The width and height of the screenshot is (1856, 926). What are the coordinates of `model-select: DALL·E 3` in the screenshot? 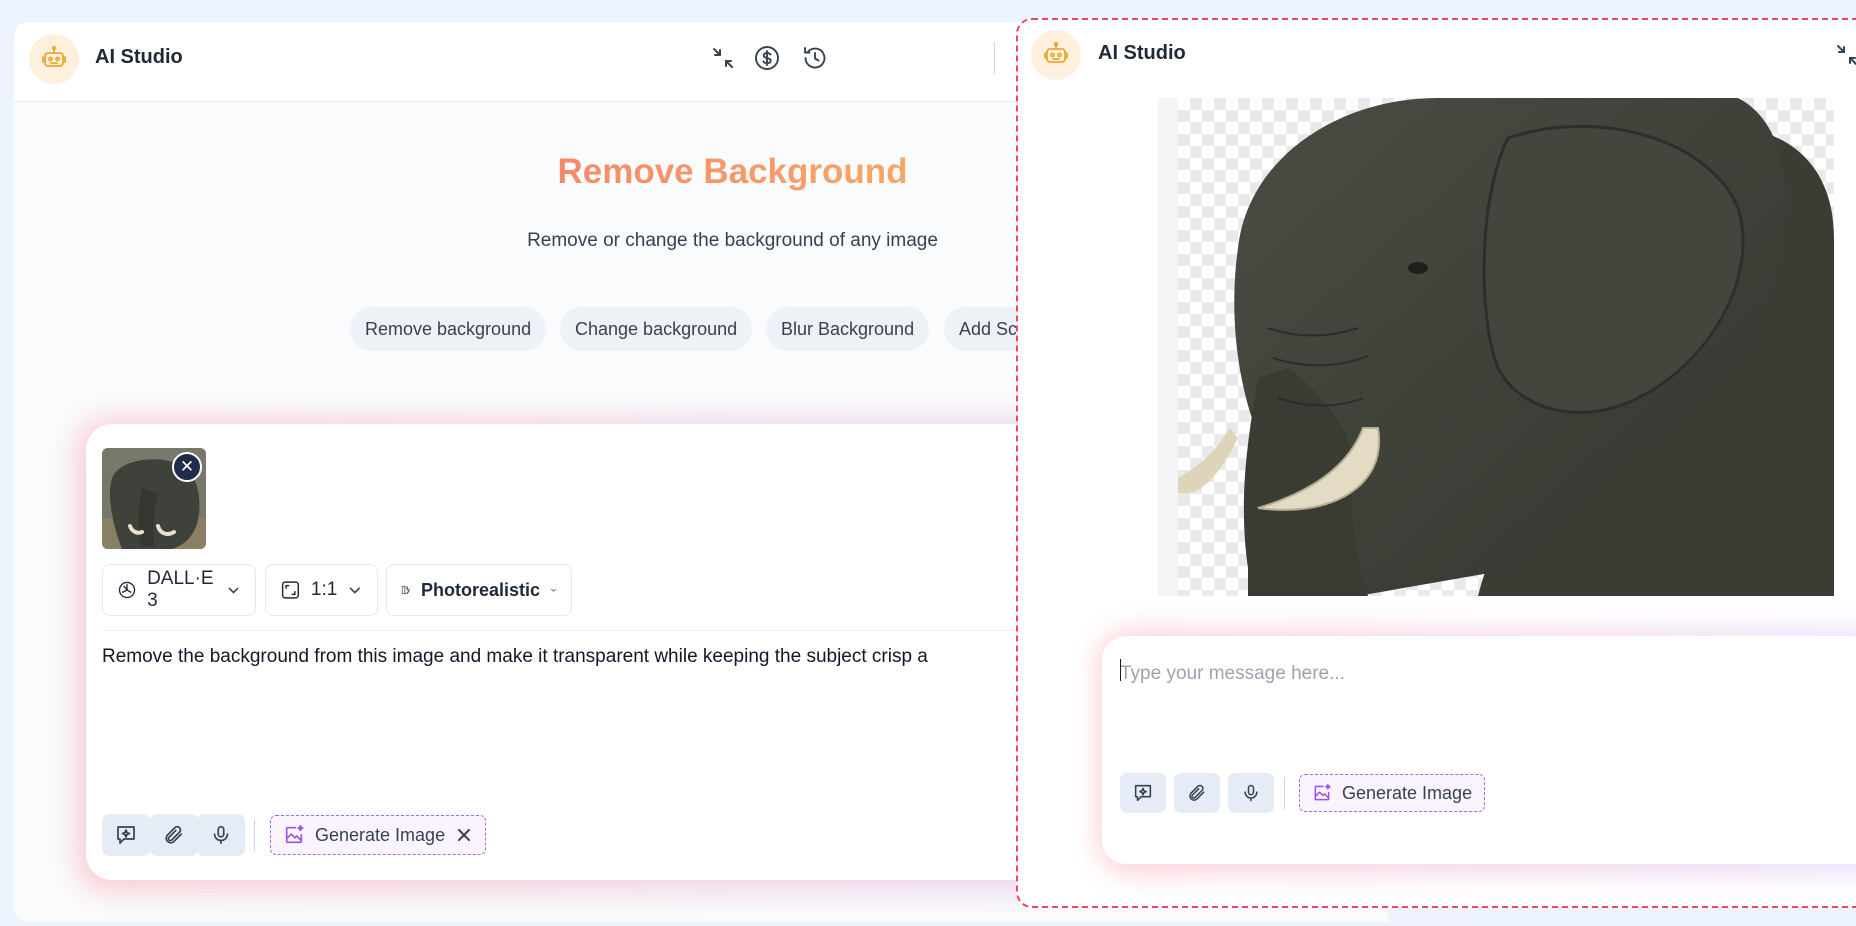 It's located at (179, 590).